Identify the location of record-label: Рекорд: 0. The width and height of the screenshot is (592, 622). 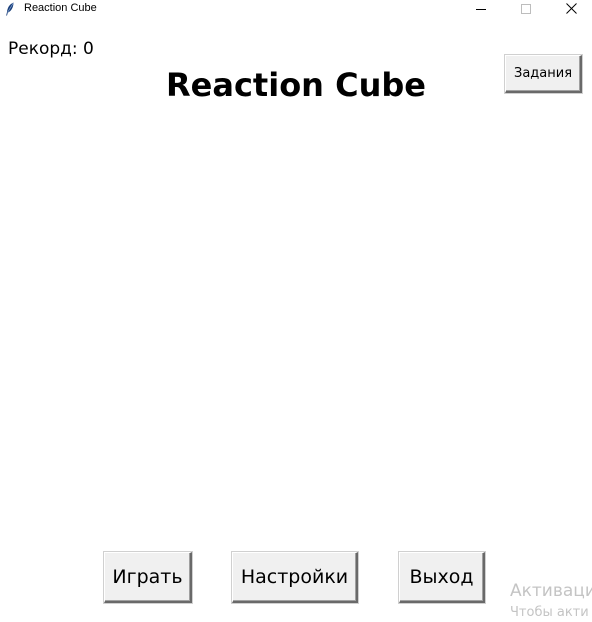
(51, 49).